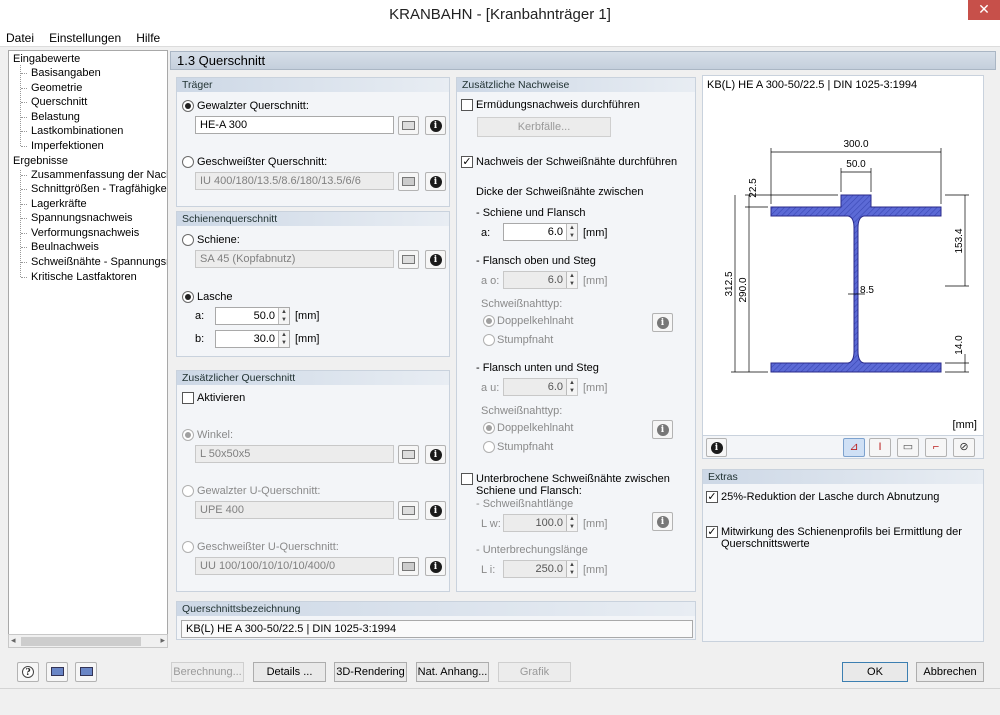 The width and height of the screenshot is (1000, 715). I want to click on dimension-button: Ι, so click(880, 447).